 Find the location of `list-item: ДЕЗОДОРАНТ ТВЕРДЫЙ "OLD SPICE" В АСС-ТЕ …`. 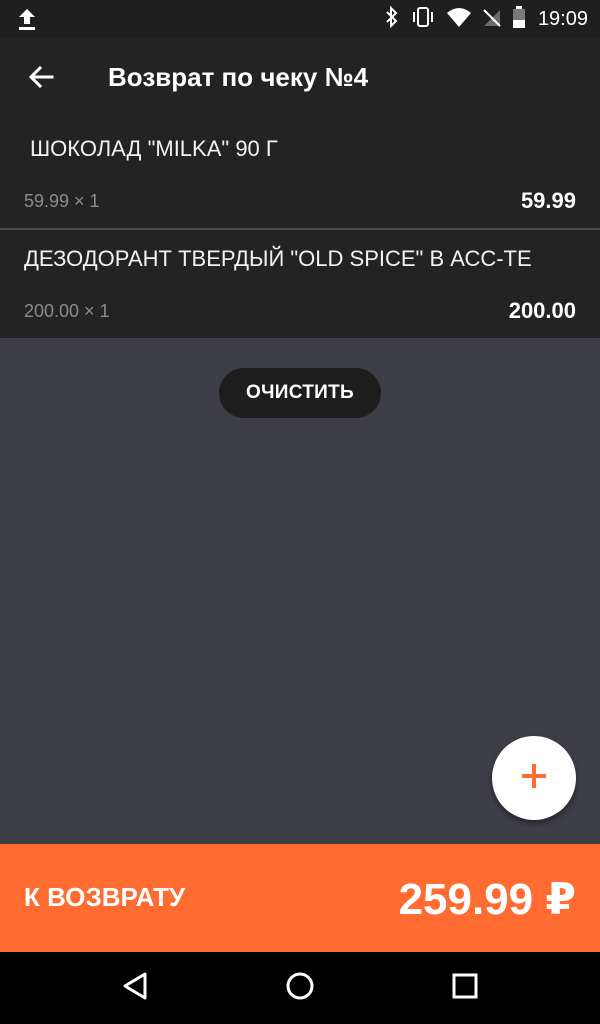

list-item: ДЕЗОДОРАНТ ТВЕРДЫЙ "OLD SPICE" В АСС-ТЕ … is located at coordinates (300, 284).